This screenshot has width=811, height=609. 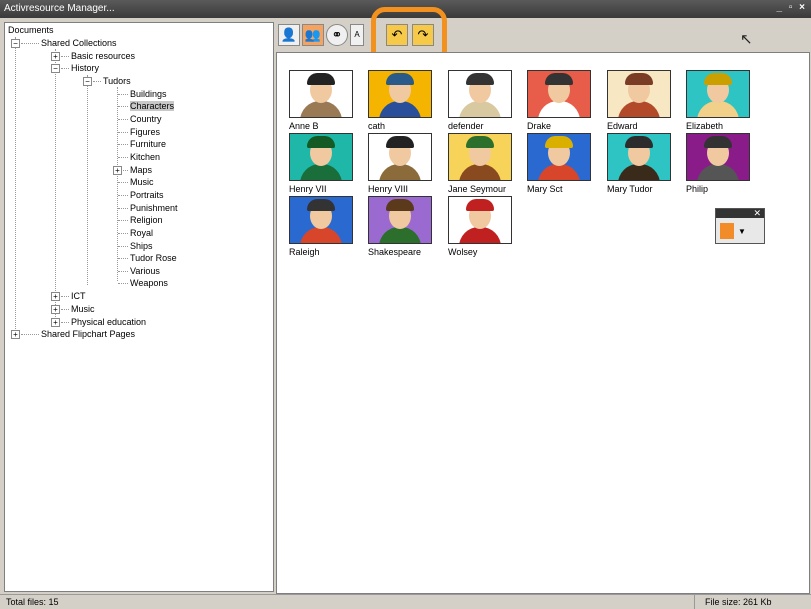 What do you see at coordinates (83, 309) in the screenshot?
I see `tree-item-music-collection: Music` at bounding box center [83, 309].